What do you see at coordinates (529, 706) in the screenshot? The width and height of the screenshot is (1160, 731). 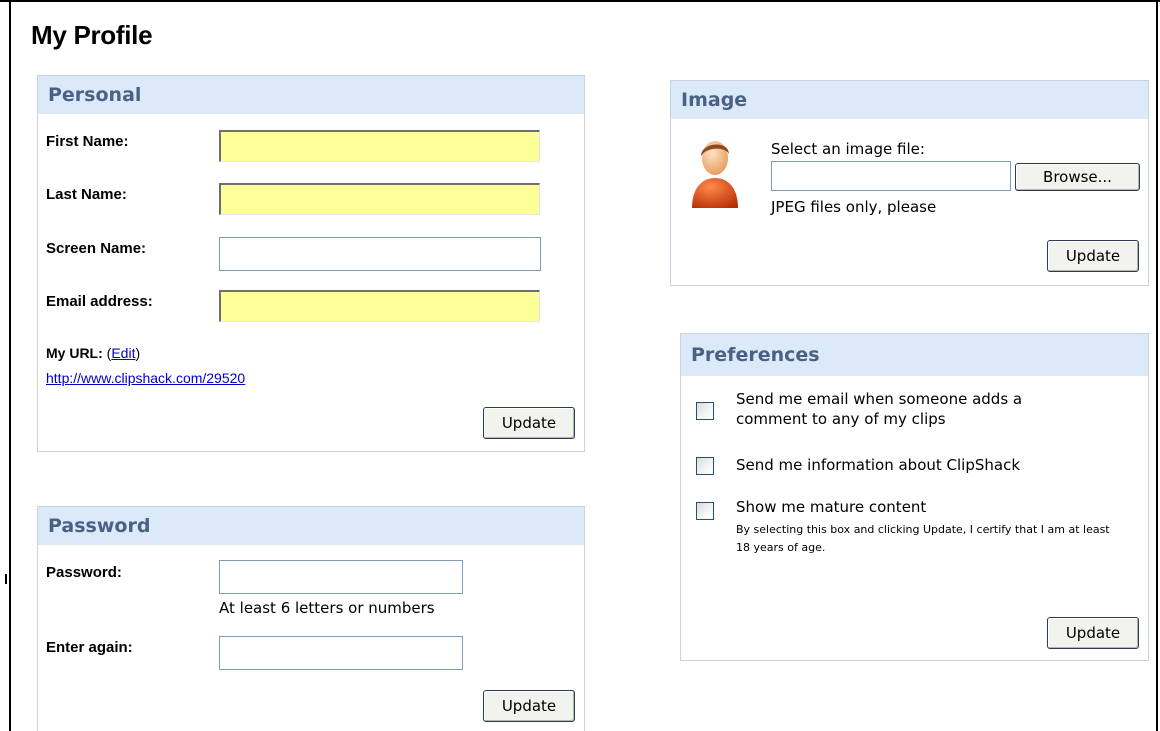 I see `password-update-button: Update` at bounding box center [529, 706].